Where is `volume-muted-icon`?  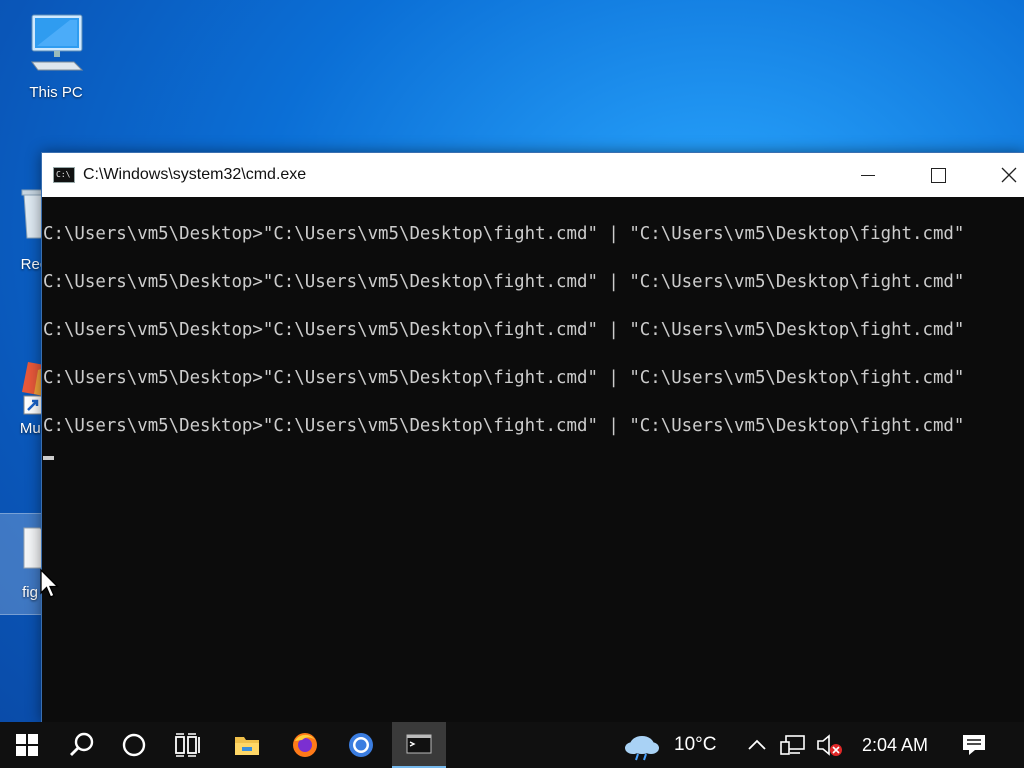
volume-muted-icon is located at coordinates (829, 745).